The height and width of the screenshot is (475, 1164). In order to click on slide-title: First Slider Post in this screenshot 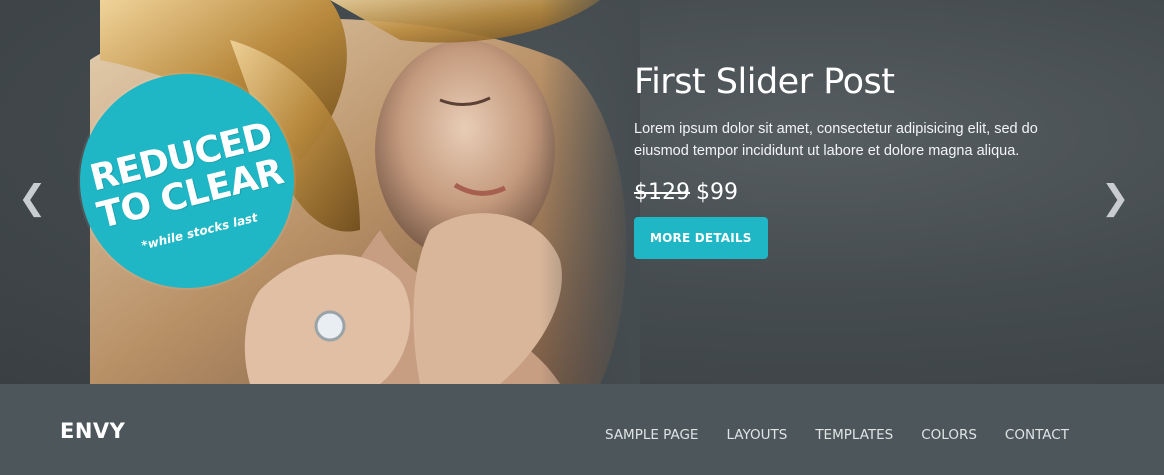, I will do `click(764, 82)`.